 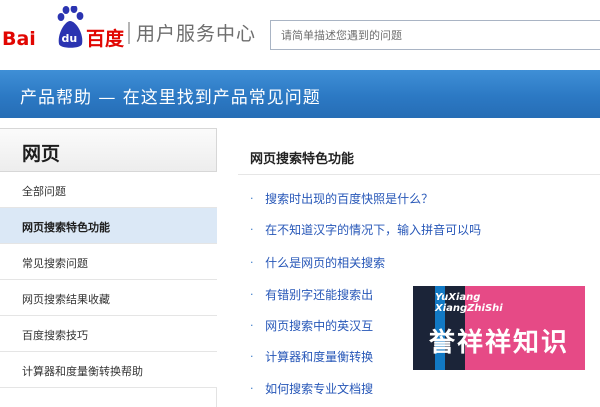 I want to click on sidebar-title-label: 网页, so click(x=41, y=154).